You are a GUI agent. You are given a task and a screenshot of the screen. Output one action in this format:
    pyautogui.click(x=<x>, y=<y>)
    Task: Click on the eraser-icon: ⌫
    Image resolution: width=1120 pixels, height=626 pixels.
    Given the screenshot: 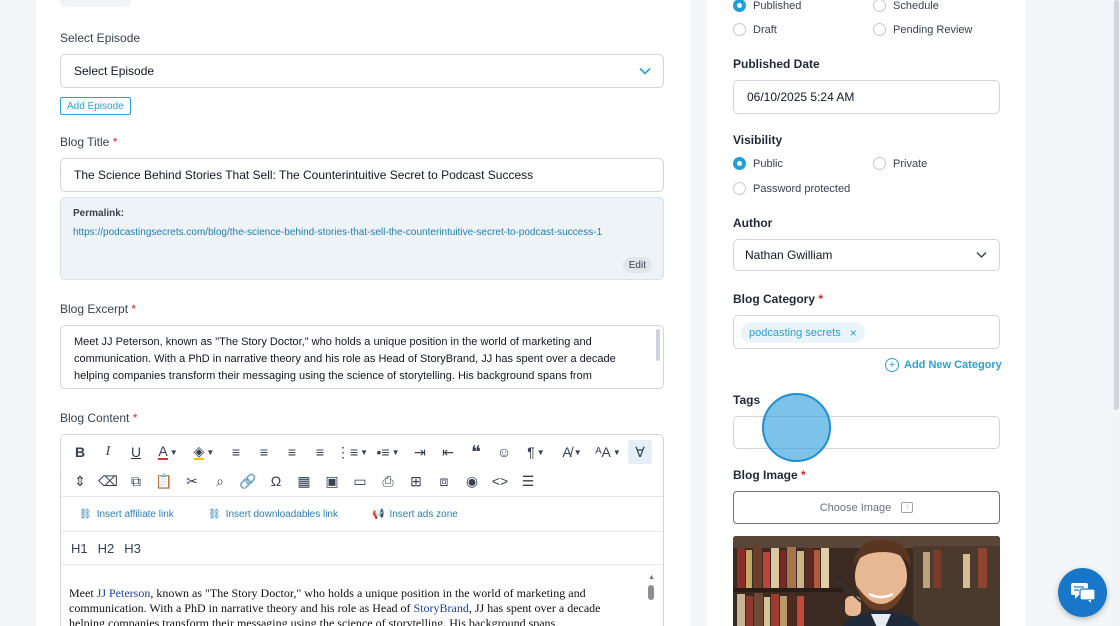 What is the action you would take?
    pyautogui.click(x=108, y=481)
    